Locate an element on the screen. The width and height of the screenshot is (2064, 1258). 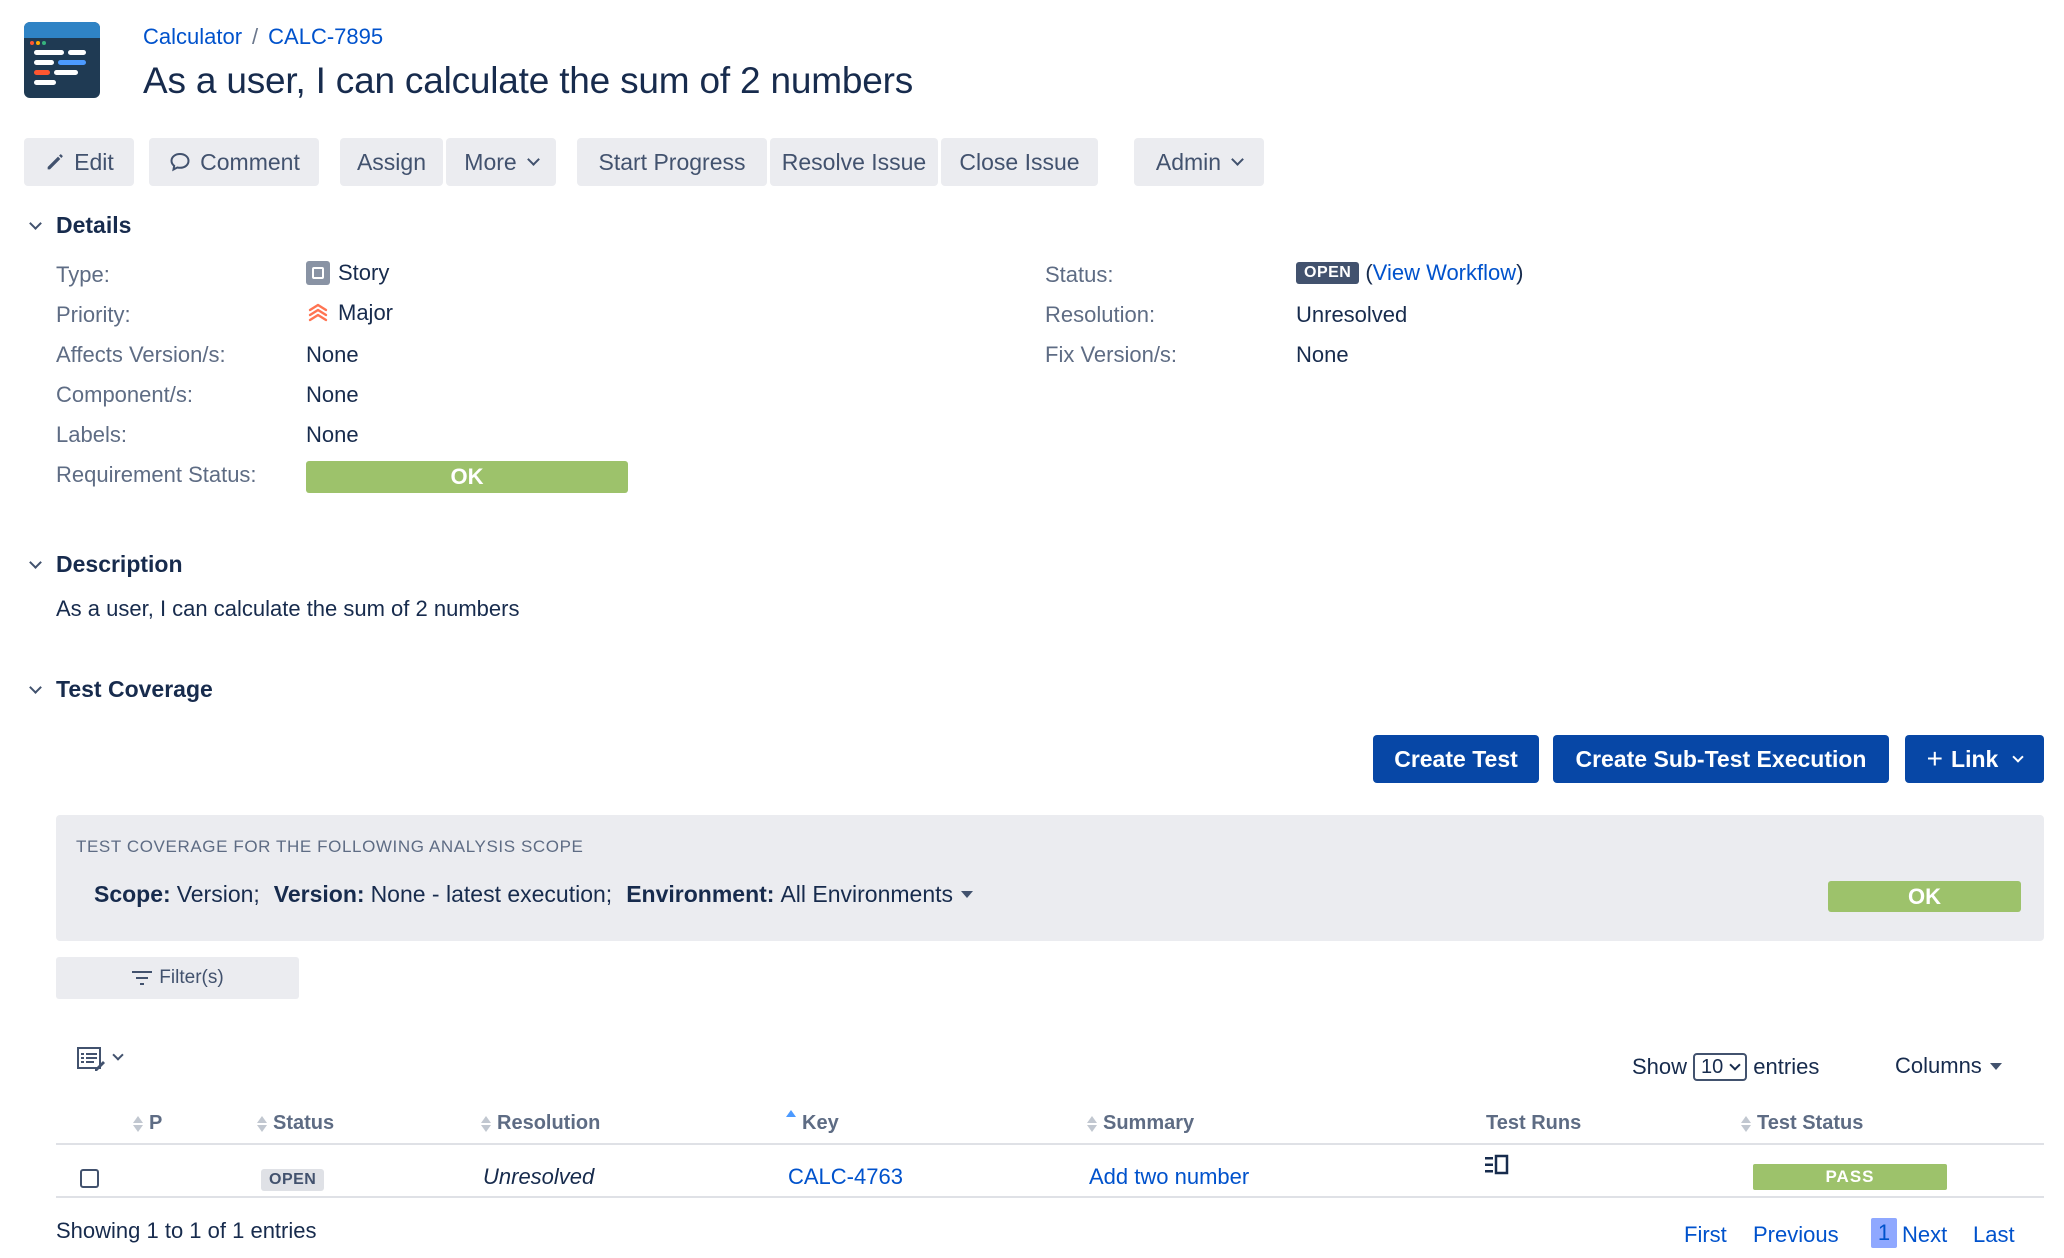
row-checkbox is located at coordinates (89, 1178).